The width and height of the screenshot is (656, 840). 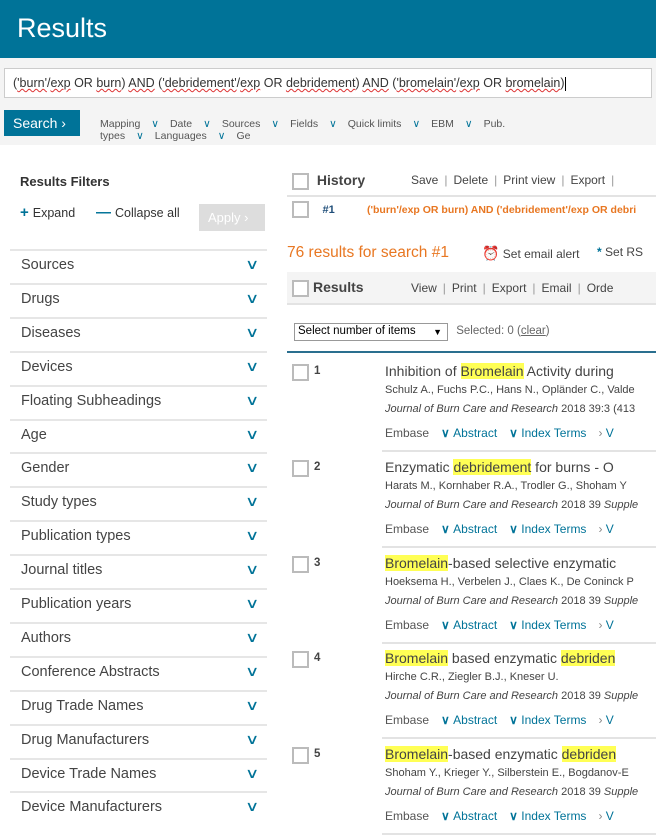 I want to click on filter-item-publication-years: Publication years ∨, so click(x=138, y=605).